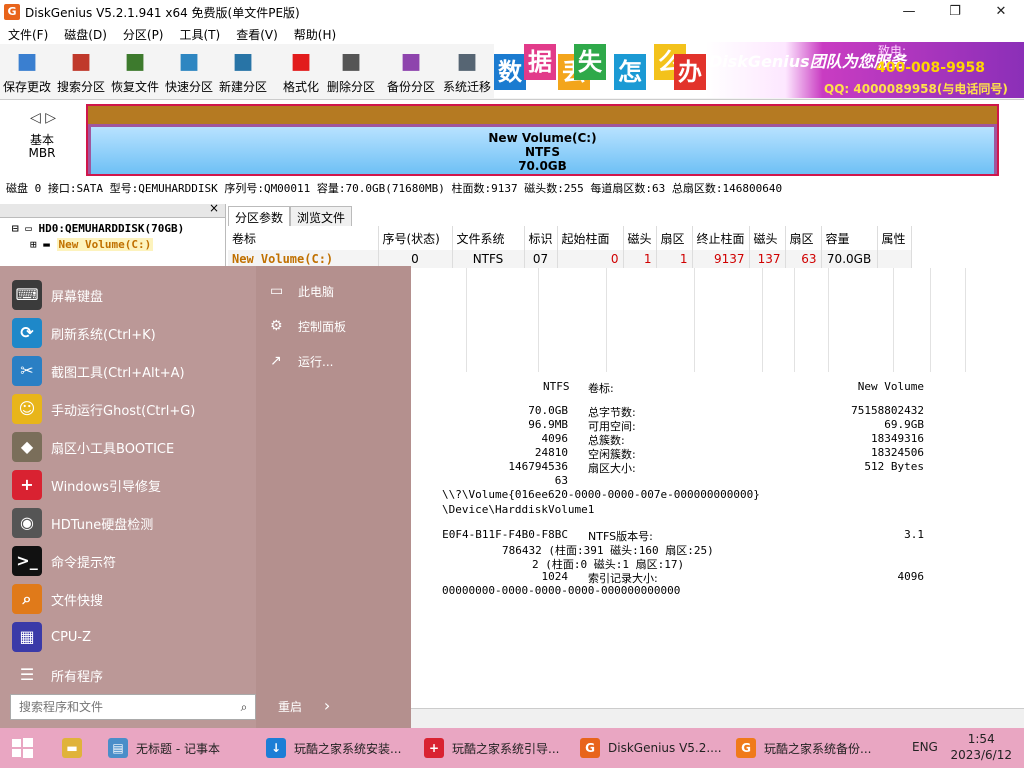  What do you see at coordinates (132, 485) in the screenshot?
I see `start-menu-item: + Windows引导修复` at bounding box center [132, 485].